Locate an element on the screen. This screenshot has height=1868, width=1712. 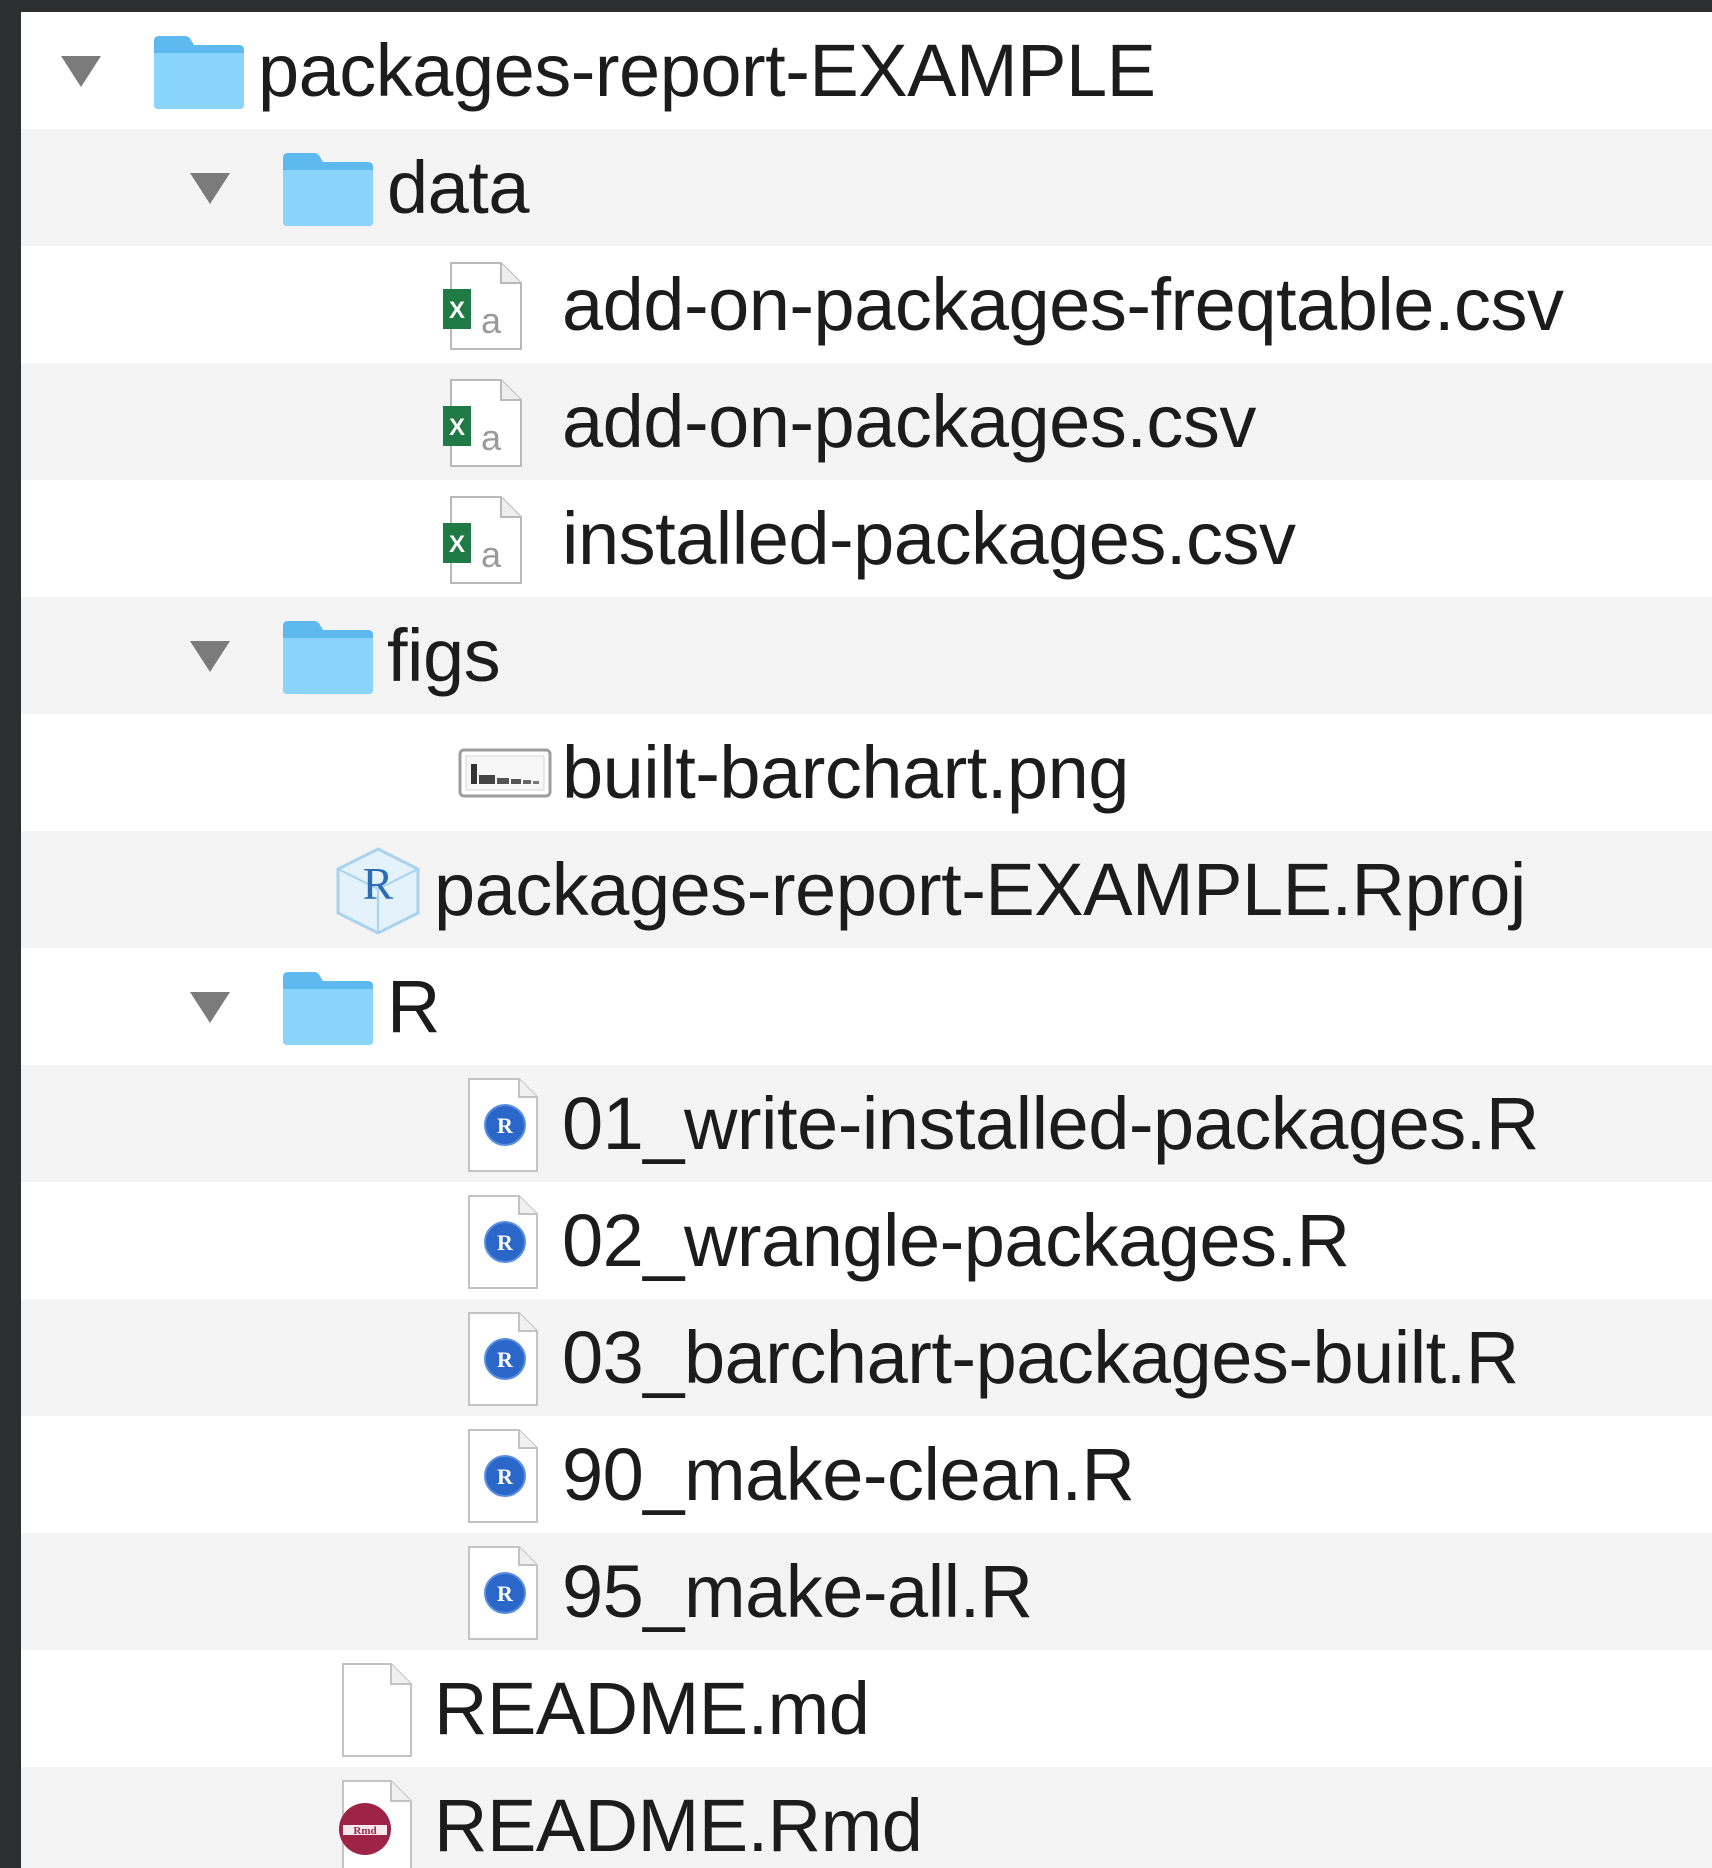
file-name: add-on-packages-freqtable.csv is located at coordinates (1063, 304).